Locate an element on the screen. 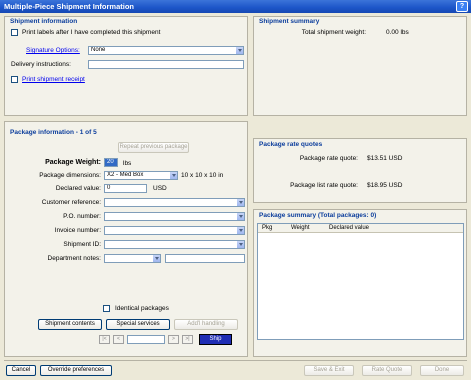 Image resolution: width=471 pixels, height=380 pixels. shipment-id-label: Shipment ID: is located at coordinates (82, 244).